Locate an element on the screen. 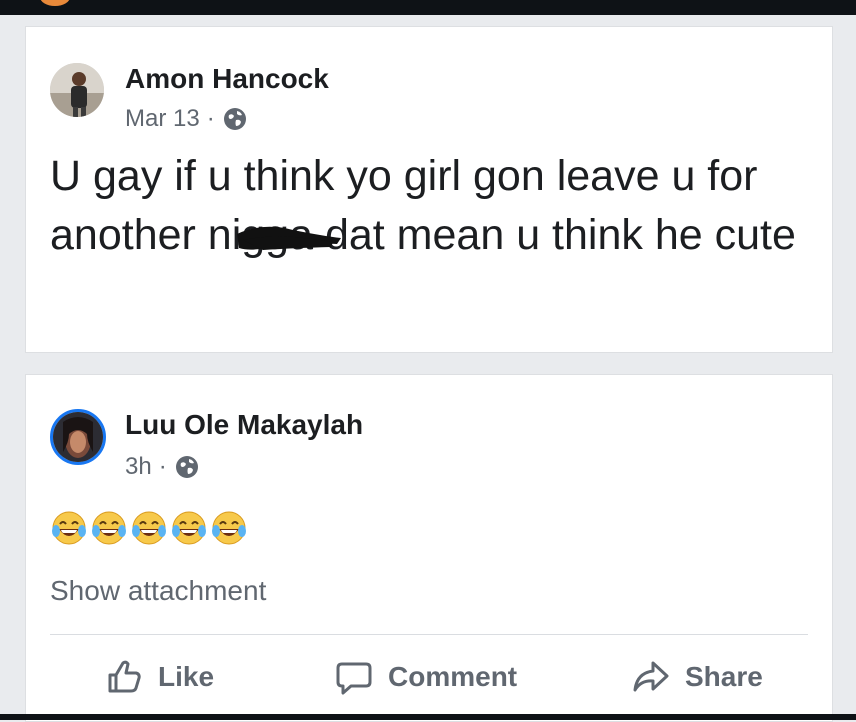 This screenshot has width=856, height=722. action-divider is located at coordinates (429, 634).